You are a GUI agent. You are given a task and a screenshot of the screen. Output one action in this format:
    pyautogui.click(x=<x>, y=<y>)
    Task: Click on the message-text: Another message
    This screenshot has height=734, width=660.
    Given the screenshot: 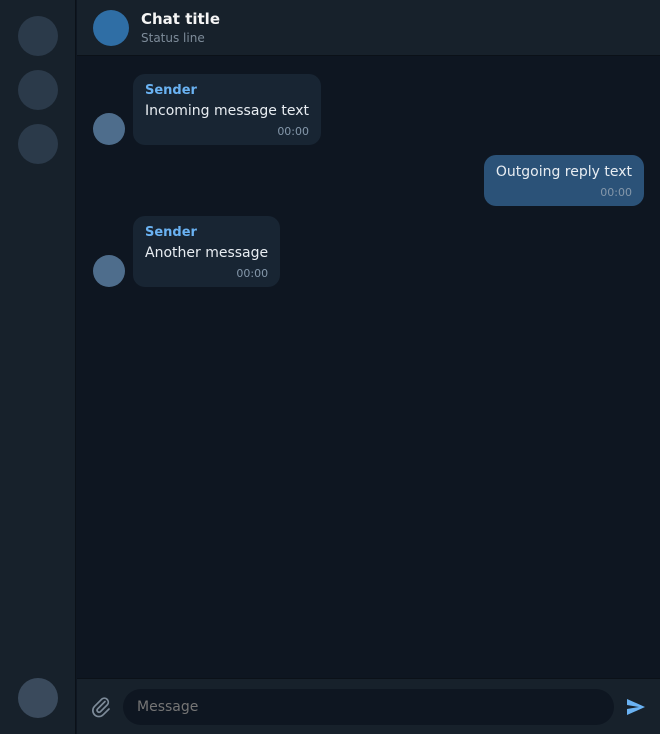 What is the action you would take?
    pyautogui.click(x=207, y=253)
    